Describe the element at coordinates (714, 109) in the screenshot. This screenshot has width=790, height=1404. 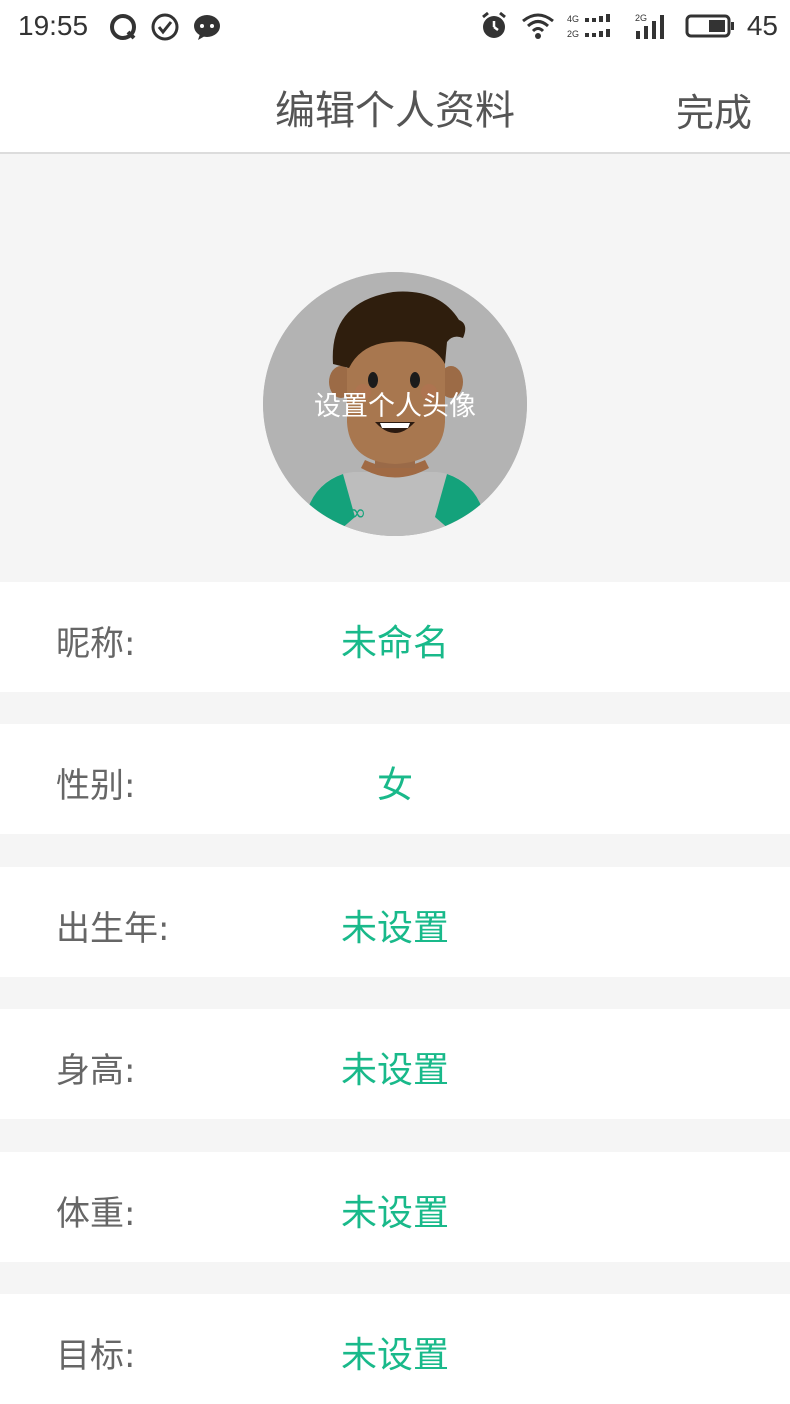
I see `done-button: 完成` at that location.